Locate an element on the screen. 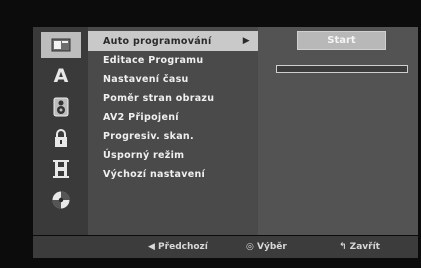 This screenshot has height=268, width=421. menu-item-label: Nastavení času is located at coordinates (146, 79).